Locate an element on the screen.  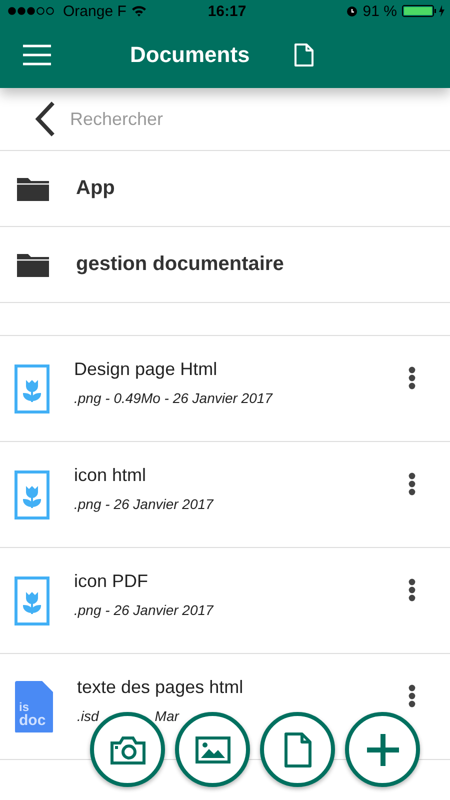
screen-title: Documents is located at coordinates (190, 55).